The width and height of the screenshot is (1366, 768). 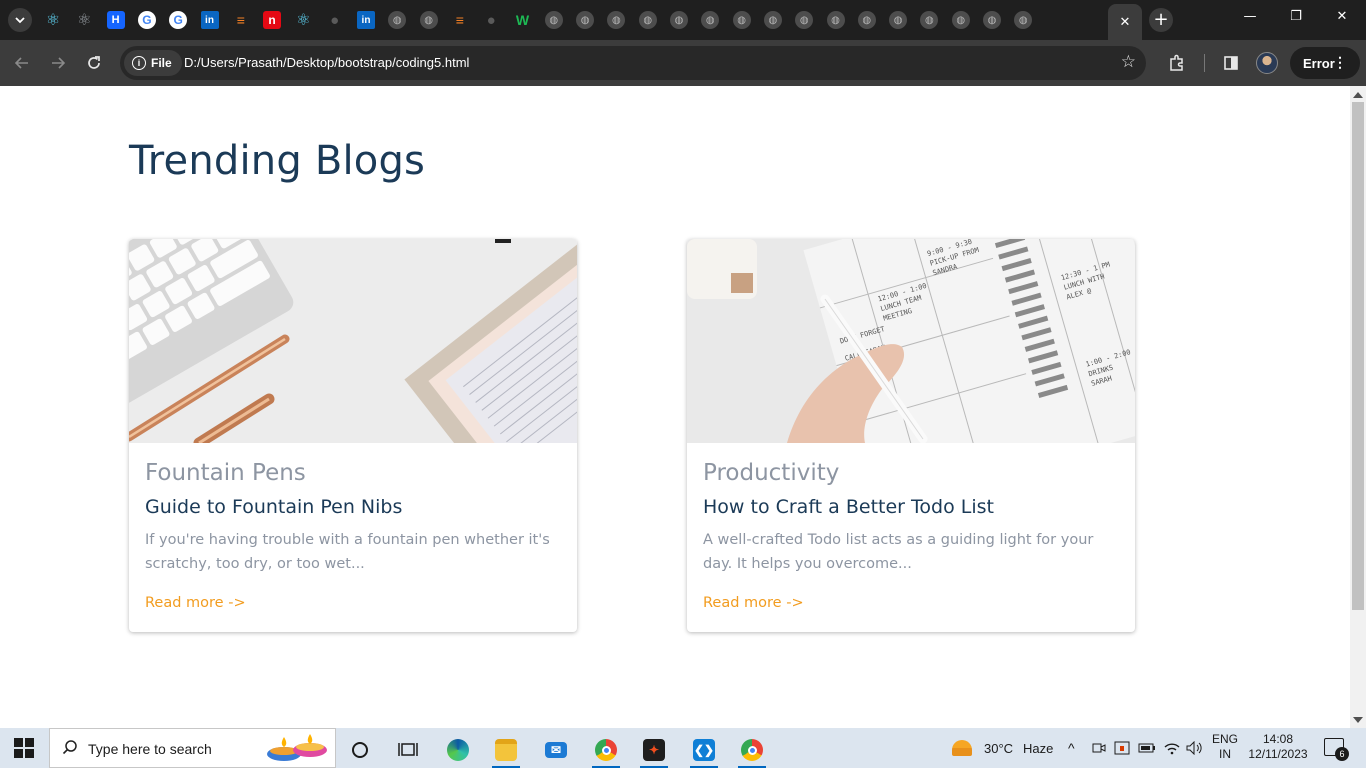 What do you see at coordinates (1122, 748) in the screenshot?
I see `security-icon` at bounding box center [1122, 748].